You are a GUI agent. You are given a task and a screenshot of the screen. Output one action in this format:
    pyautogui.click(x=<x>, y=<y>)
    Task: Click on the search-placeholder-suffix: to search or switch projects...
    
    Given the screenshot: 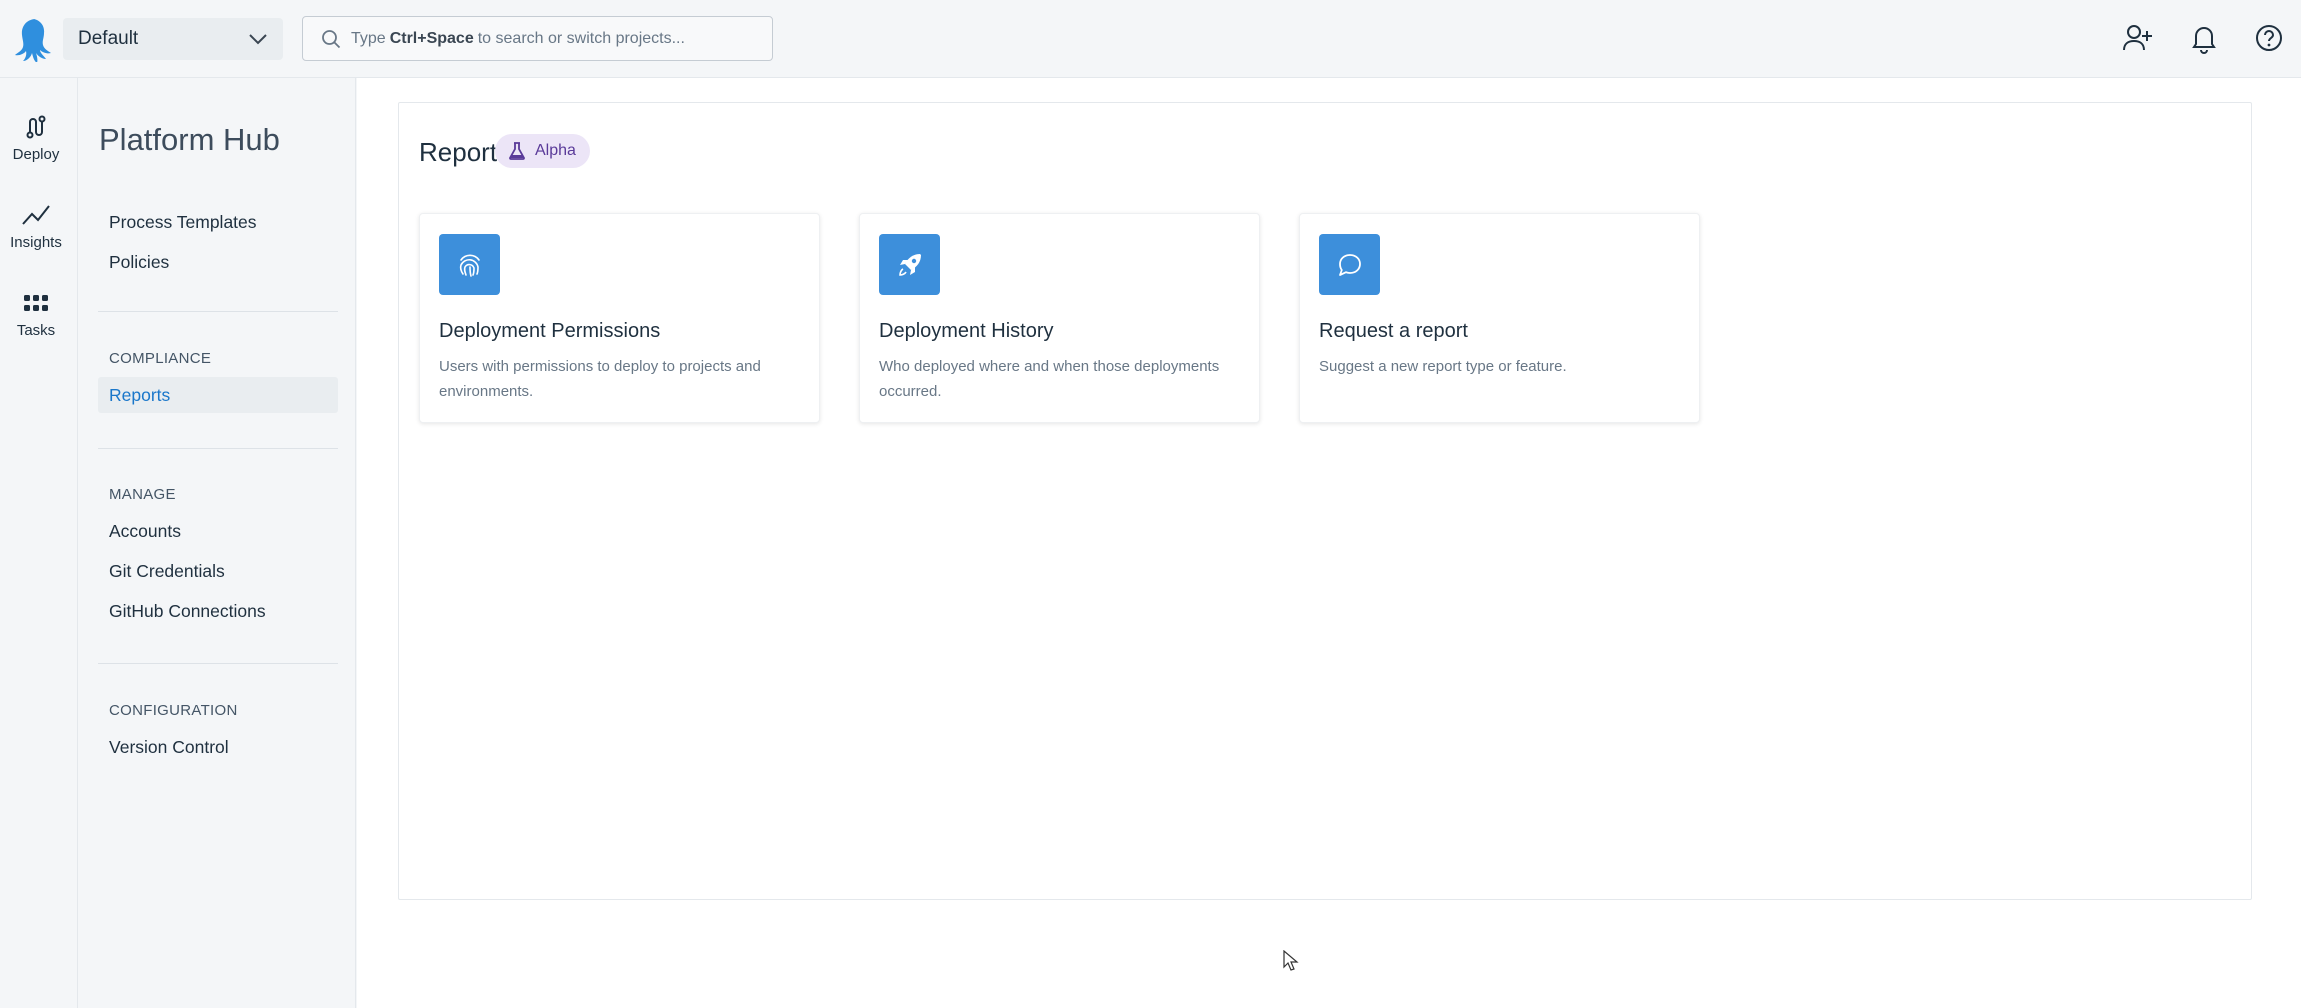 What is the action you would take?
    pyautogui.click(x=581, y=38)
    